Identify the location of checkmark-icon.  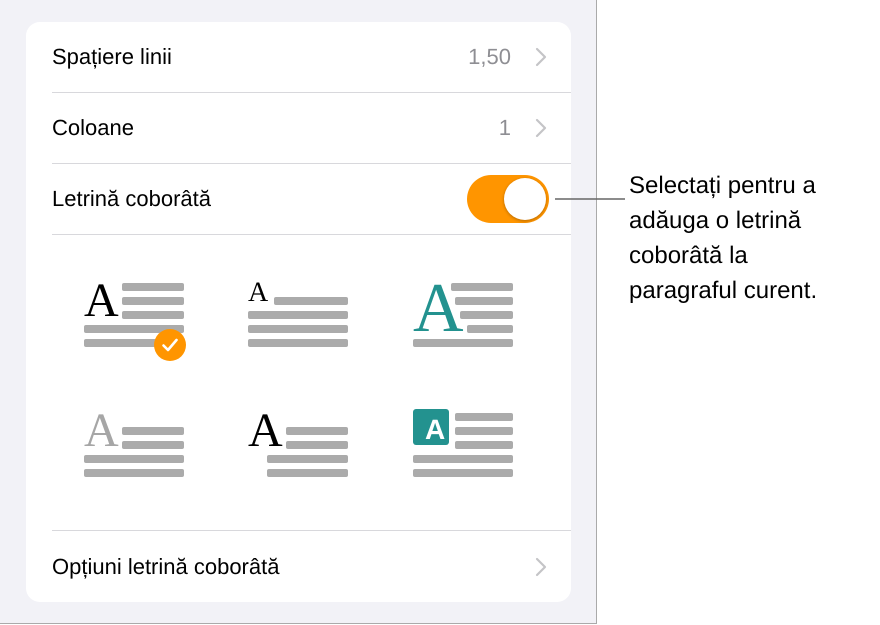
(170, 345).